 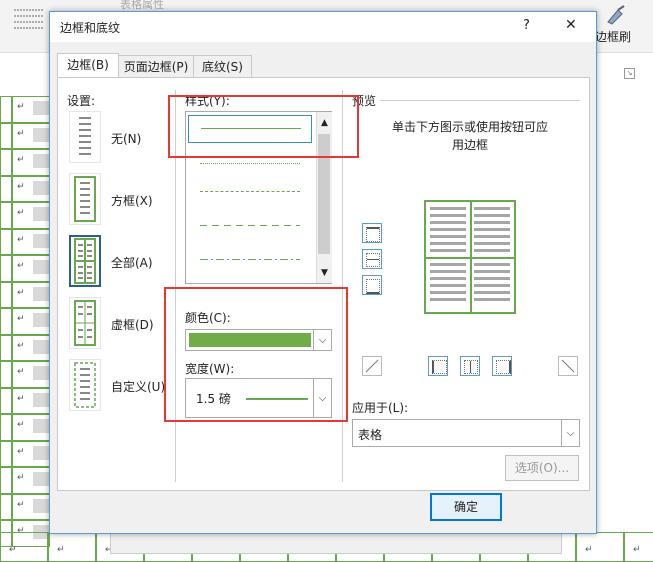 I want to click on width-dropdown: 1.5 磅 ⌵, so click(x=258, y=398).